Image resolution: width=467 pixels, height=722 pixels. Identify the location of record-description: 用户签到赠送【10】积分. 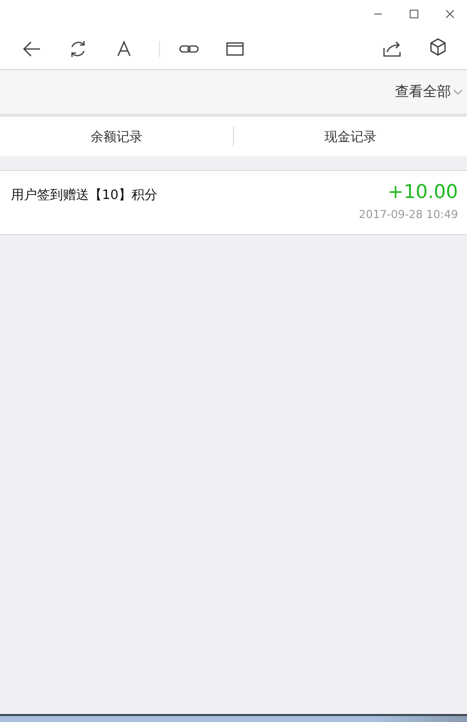
(84, 196).